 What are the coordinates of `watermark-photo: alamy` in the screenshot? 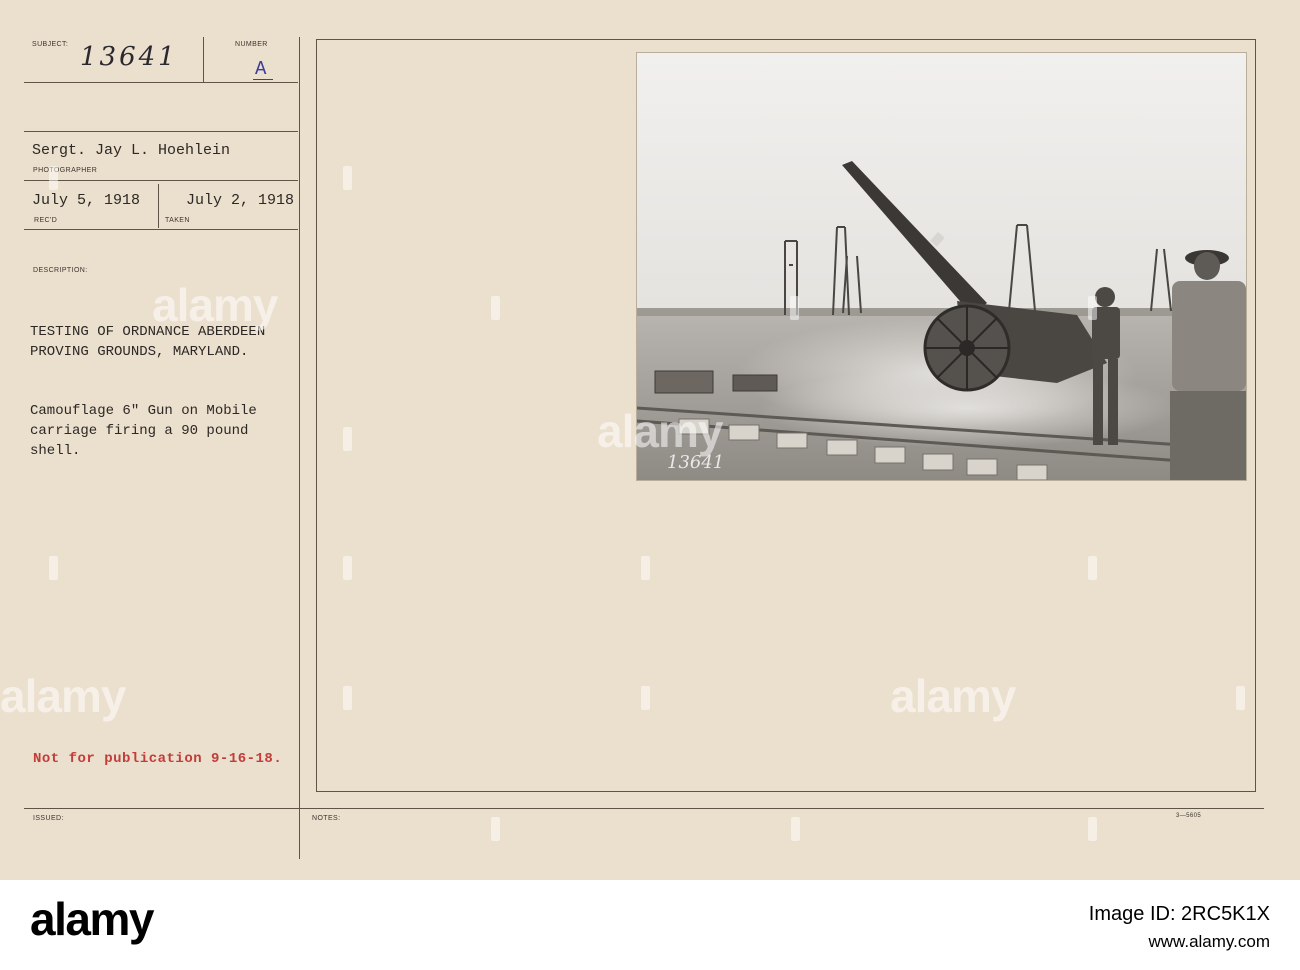 It's located at (660, 431).